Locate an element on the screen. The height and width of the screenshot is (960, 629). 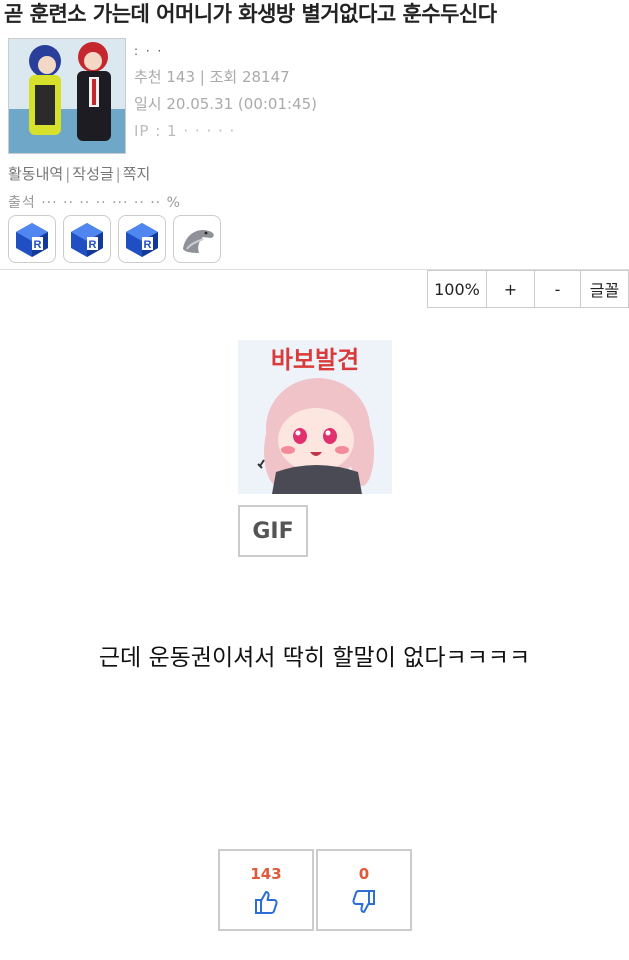
message-link: 쪽지 is located at coordinates (137, 174).